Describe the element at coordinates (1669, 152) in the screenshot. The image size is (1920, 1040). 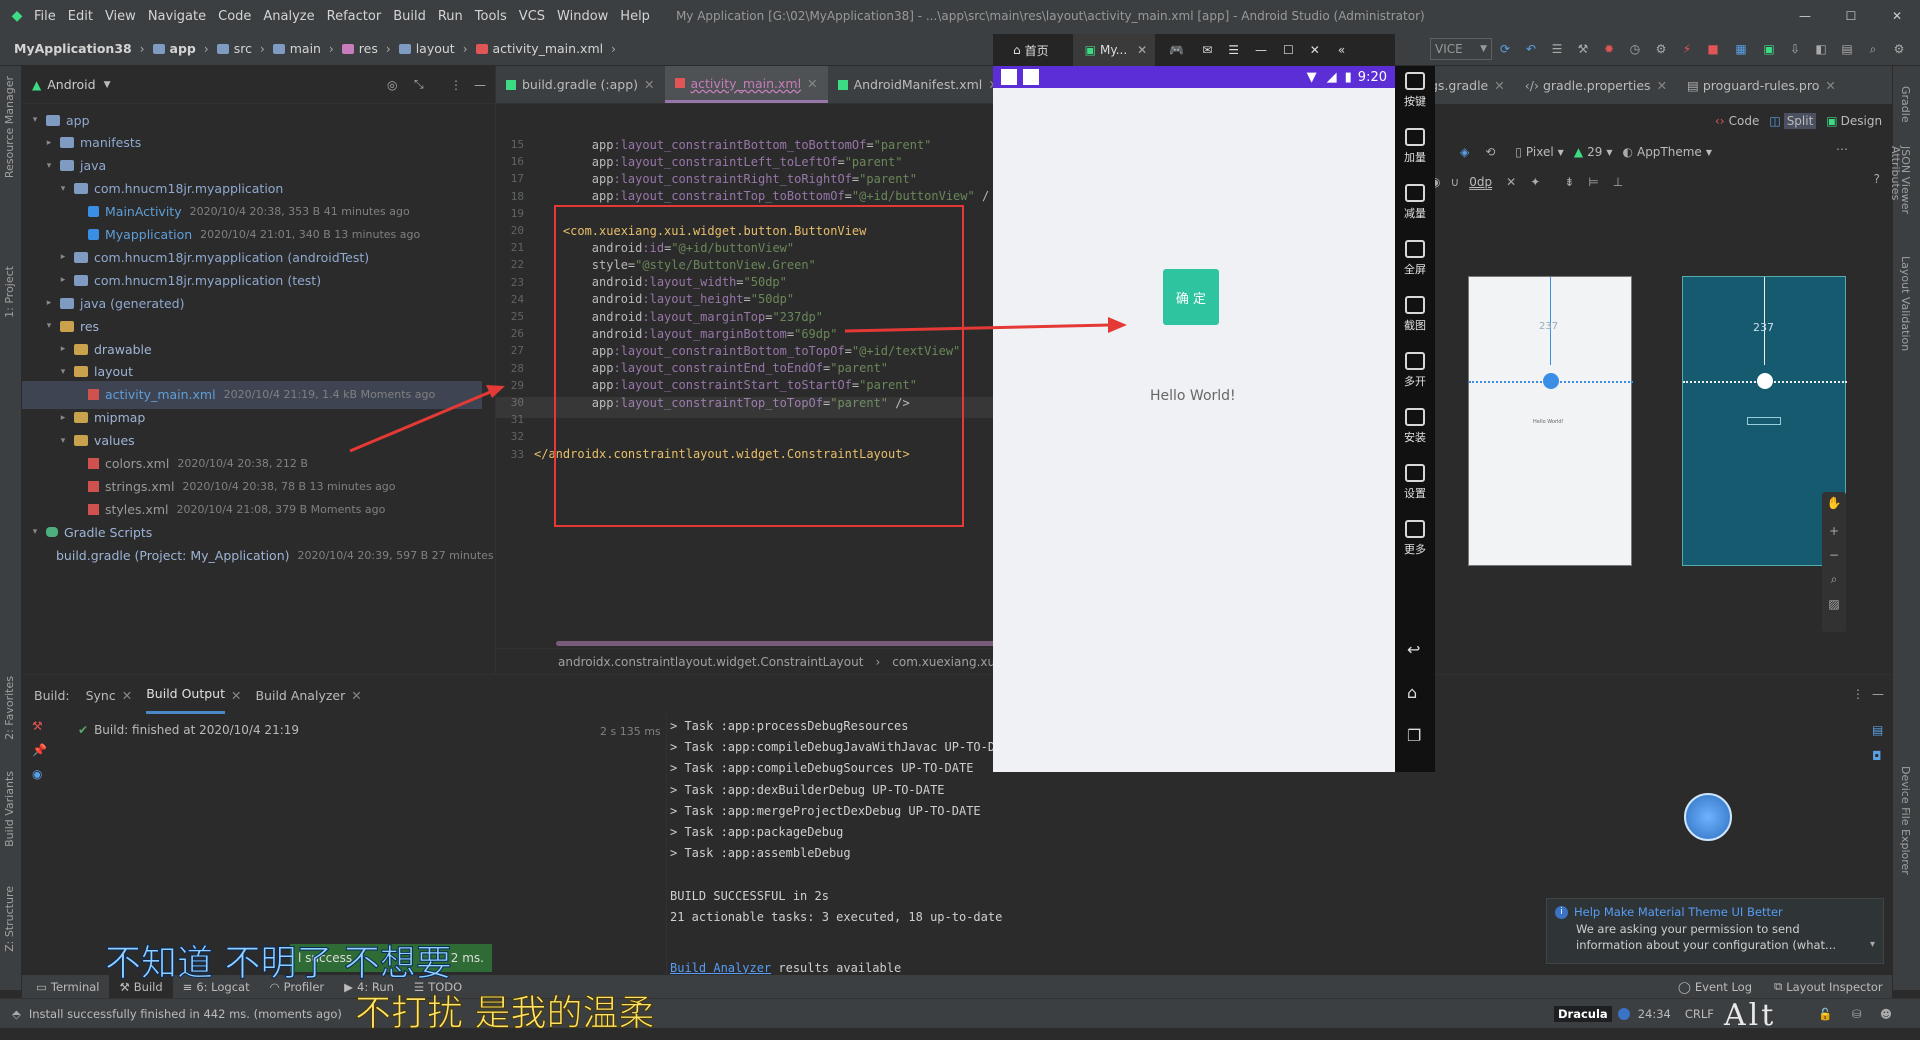
I see `theme-selector: AppTheme` at that location.